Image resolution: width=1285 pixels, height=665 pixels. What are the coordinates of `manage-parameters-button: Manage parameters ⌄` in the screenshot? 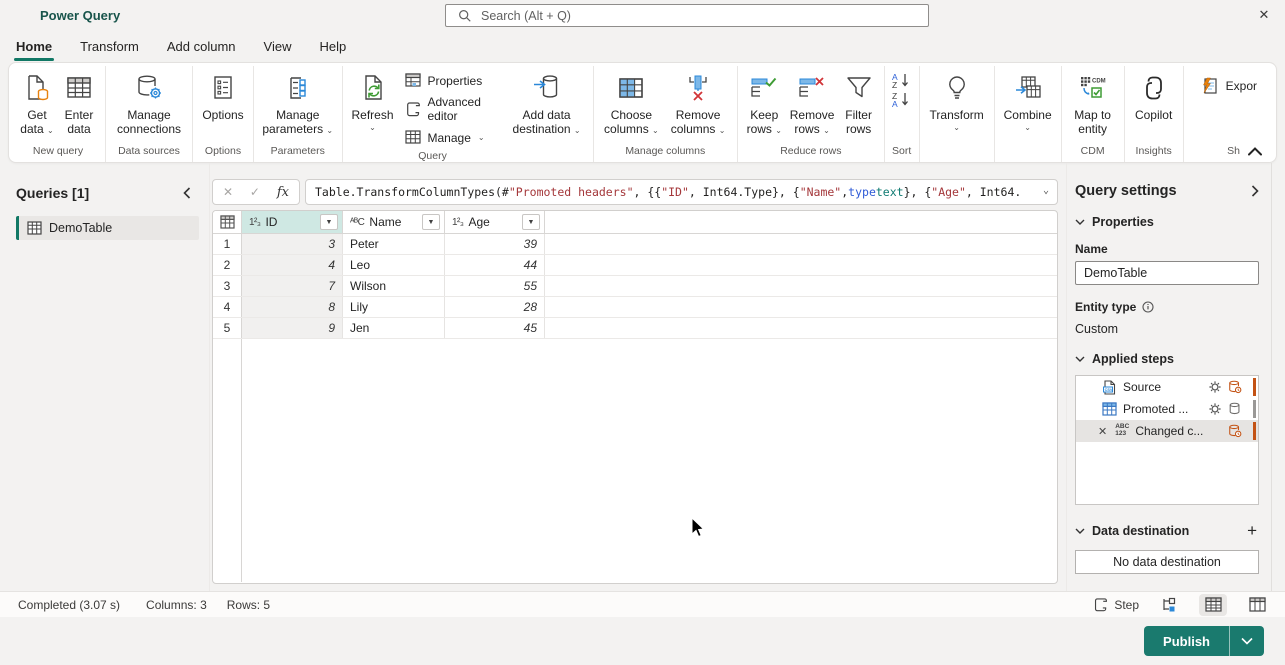 It's located at (298, 101).